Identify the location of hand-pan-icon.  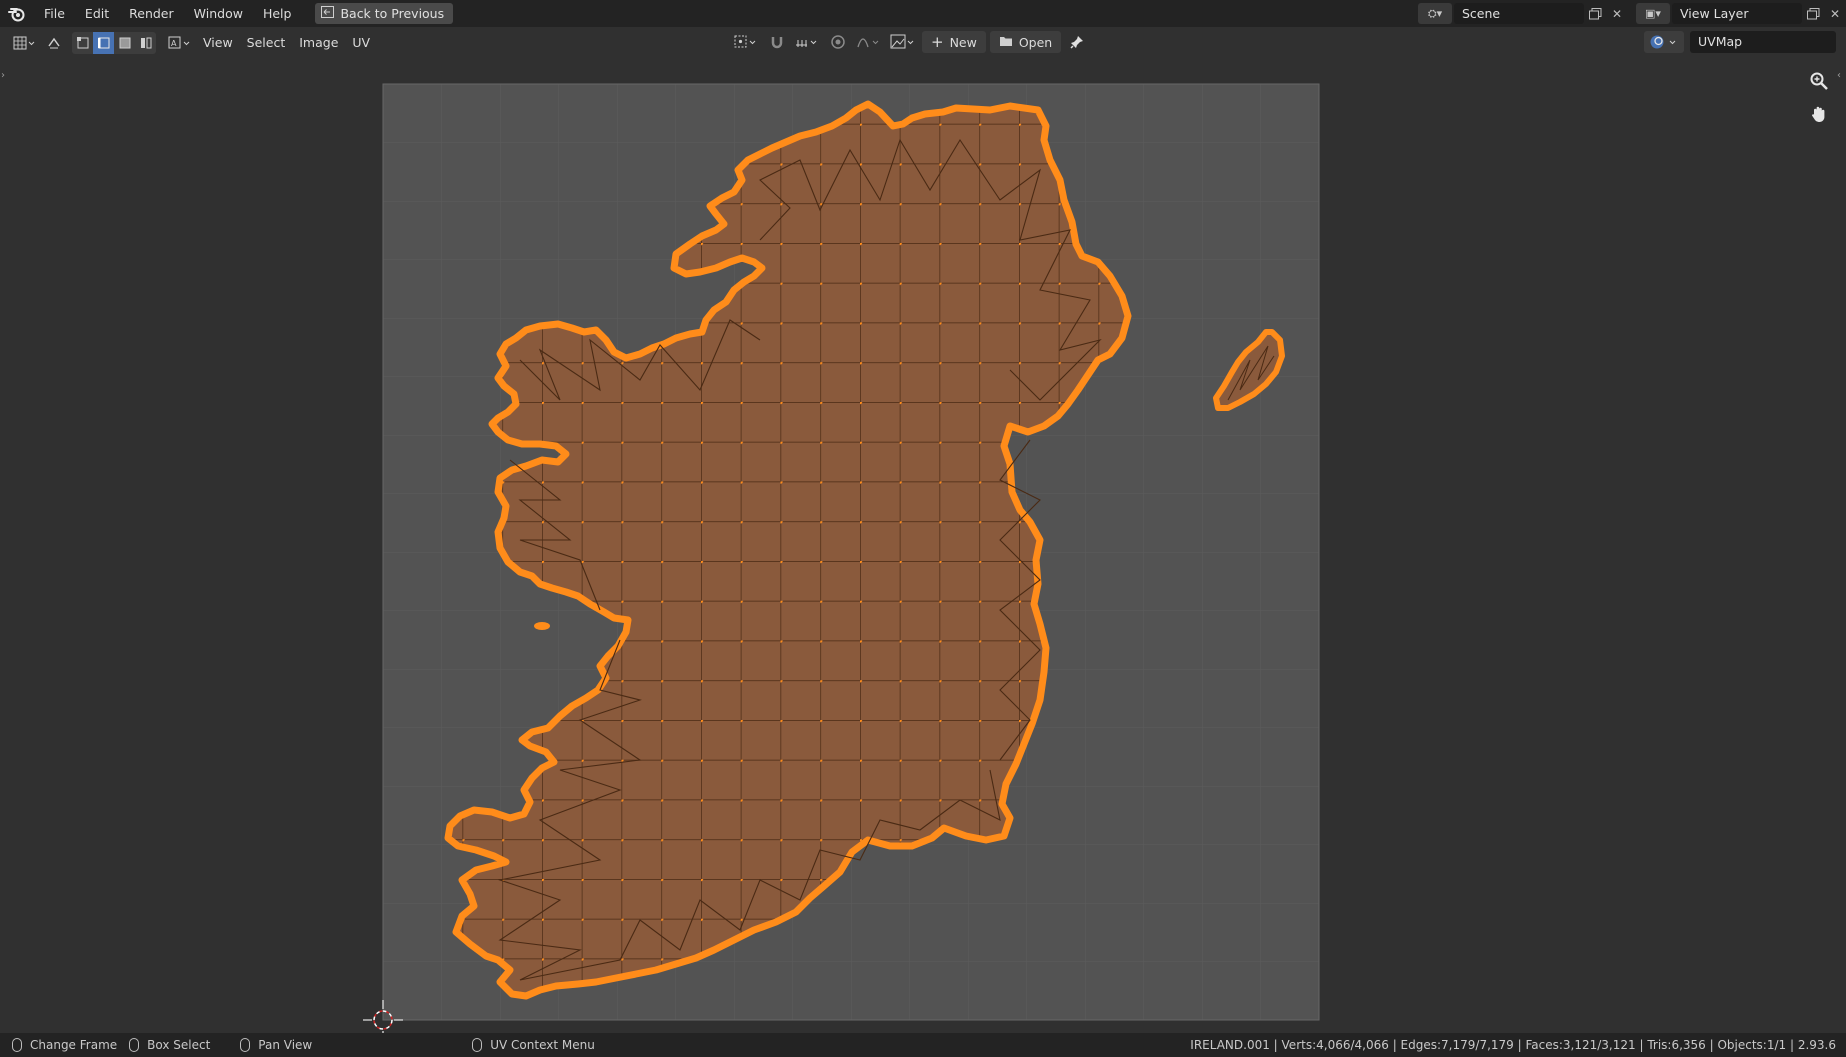
(1819, 114).